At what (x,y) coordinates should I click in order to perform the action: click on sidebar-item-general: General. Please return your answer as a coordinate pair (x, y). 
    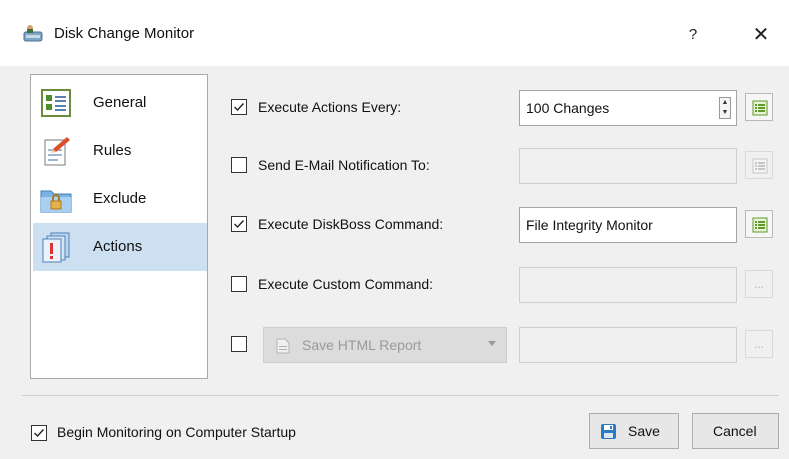
    Looking at the image, I should click on (120, 103).